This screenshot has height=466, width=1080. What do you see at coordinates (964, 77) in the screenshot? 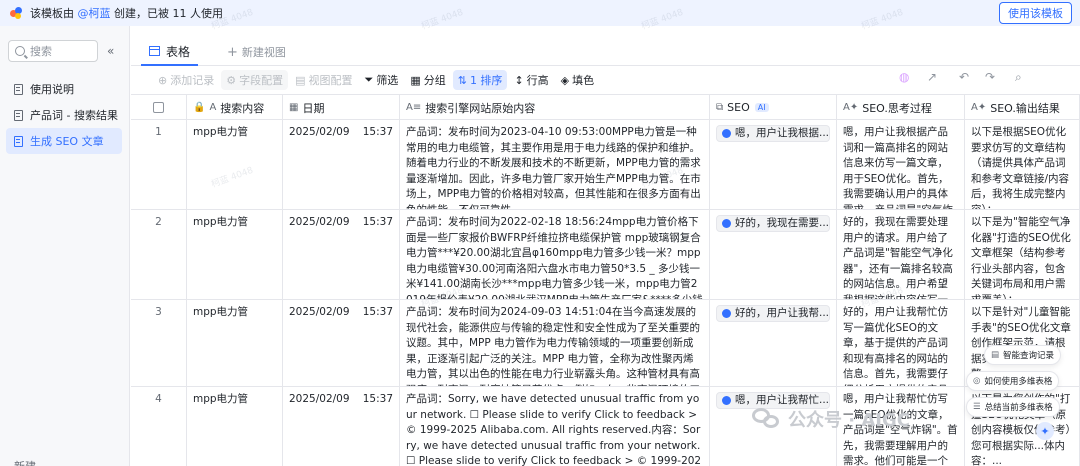
I see `undo-icon: ↶` at bounding box center [964, 77].